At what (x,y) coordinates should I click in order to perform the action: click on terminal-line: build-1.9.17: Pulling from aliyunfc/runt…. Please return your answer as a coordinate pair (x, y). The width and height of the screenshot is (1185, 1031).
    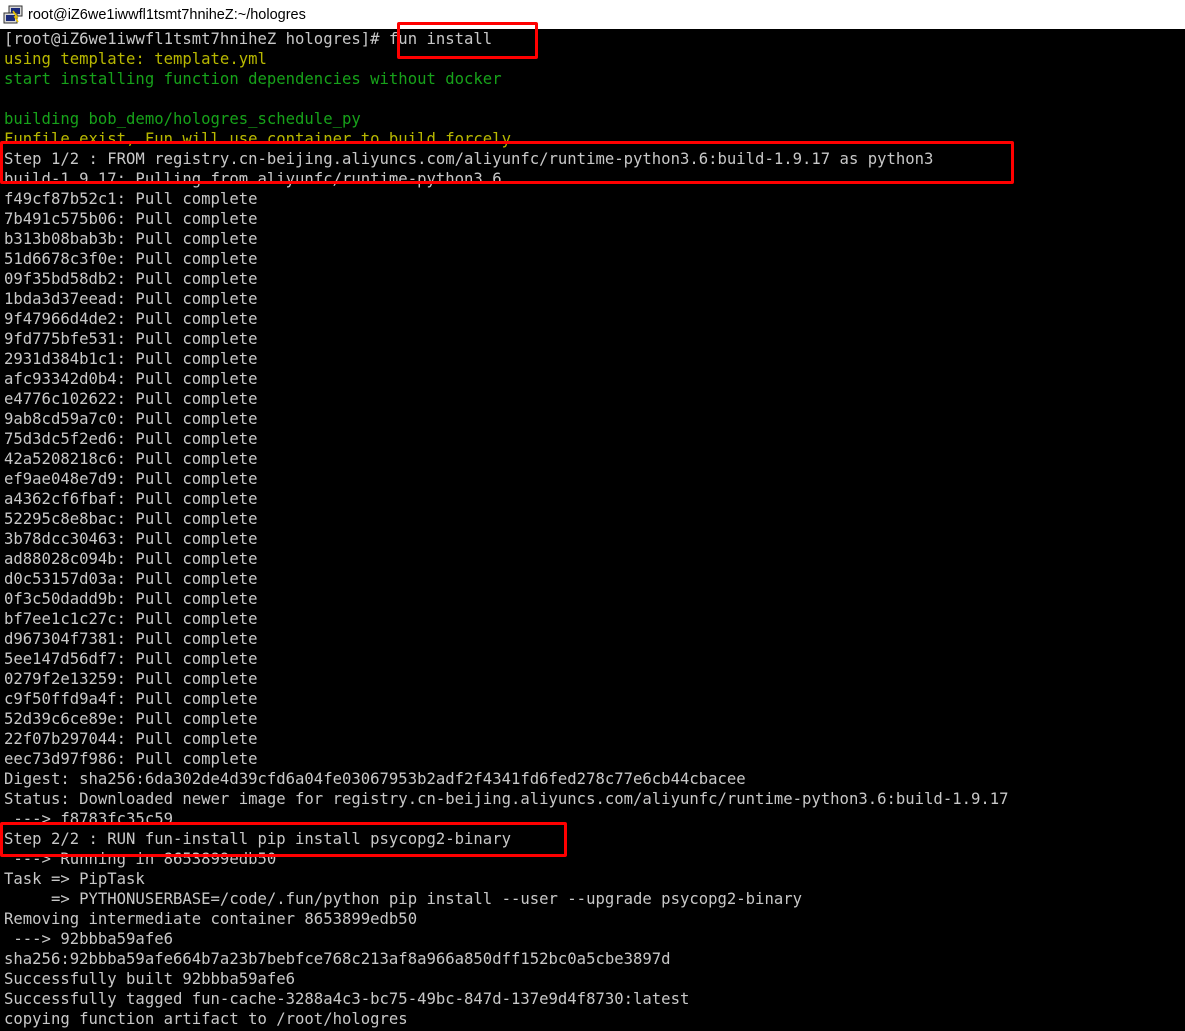
    Looking at the image, I should click on (253, 179).